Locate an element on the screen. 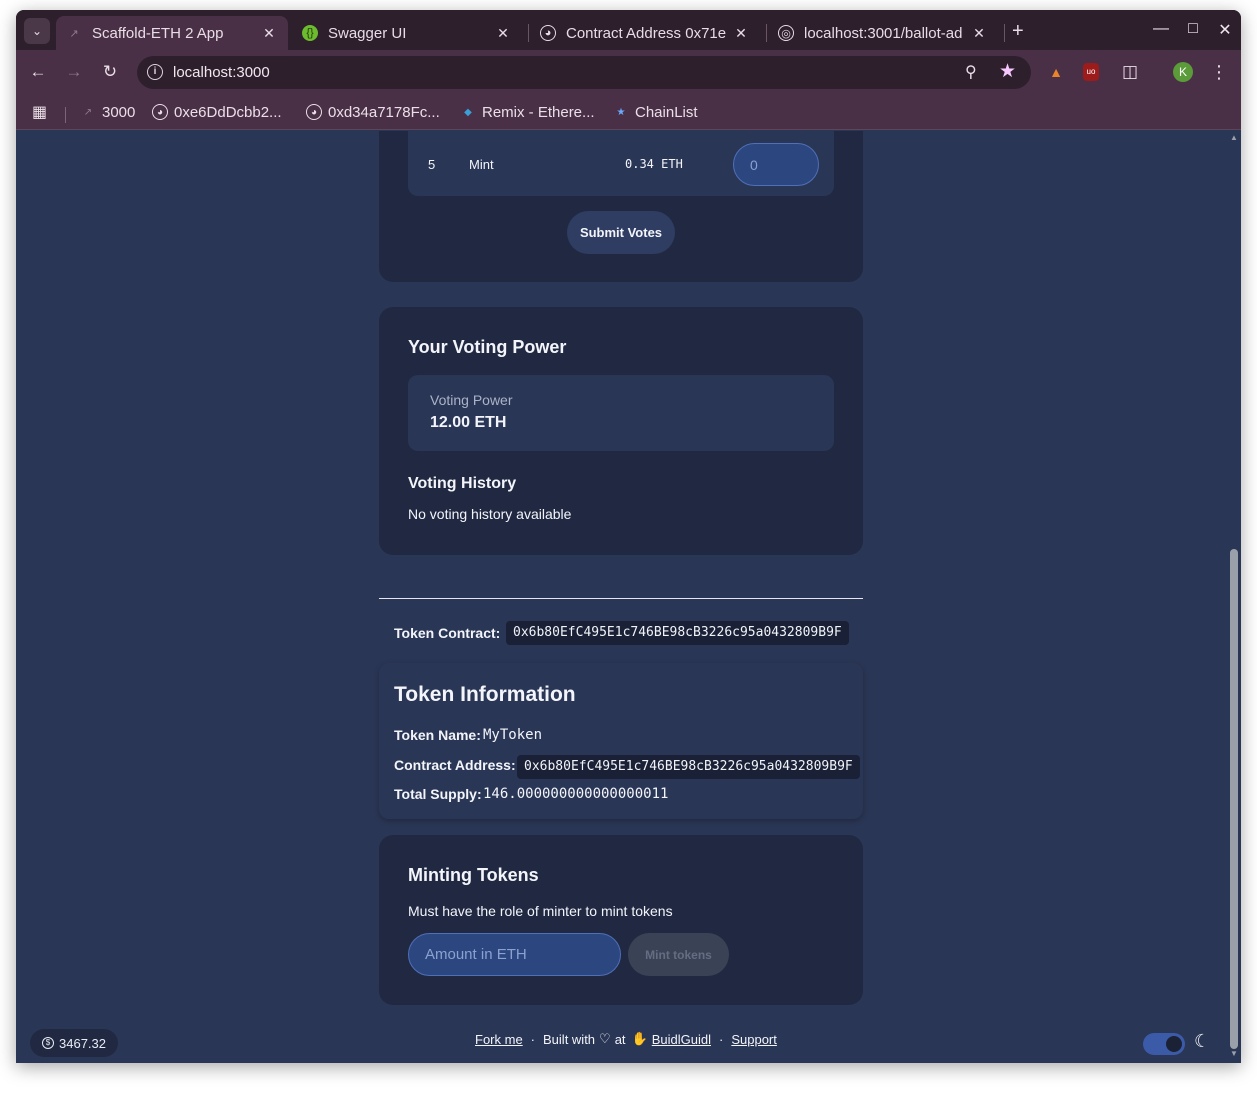 This screenshot has height=1095, width=1257. table-row-price: 0.34 ETH is located at coordinates (654, 164).